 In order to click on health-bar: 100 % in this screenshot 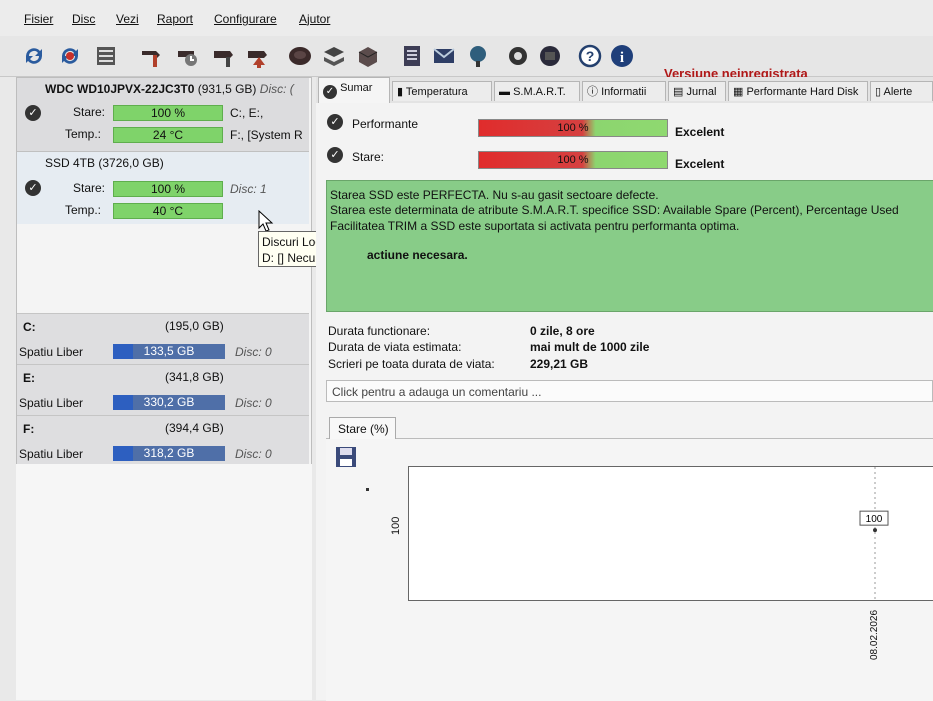, I will do `click(573, 160)`.